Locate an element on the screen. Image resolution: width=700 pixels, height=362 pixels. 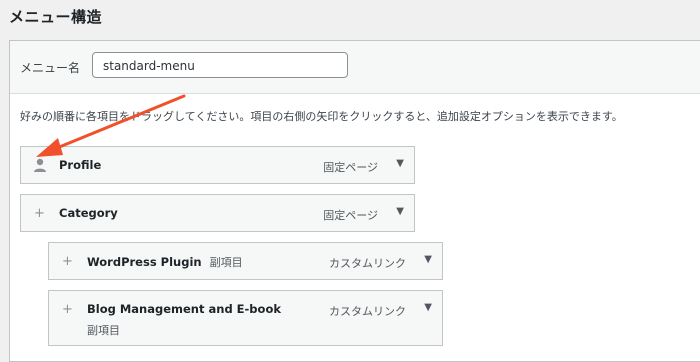
menu-item-title: Profile is located at coordinates (80, 165).